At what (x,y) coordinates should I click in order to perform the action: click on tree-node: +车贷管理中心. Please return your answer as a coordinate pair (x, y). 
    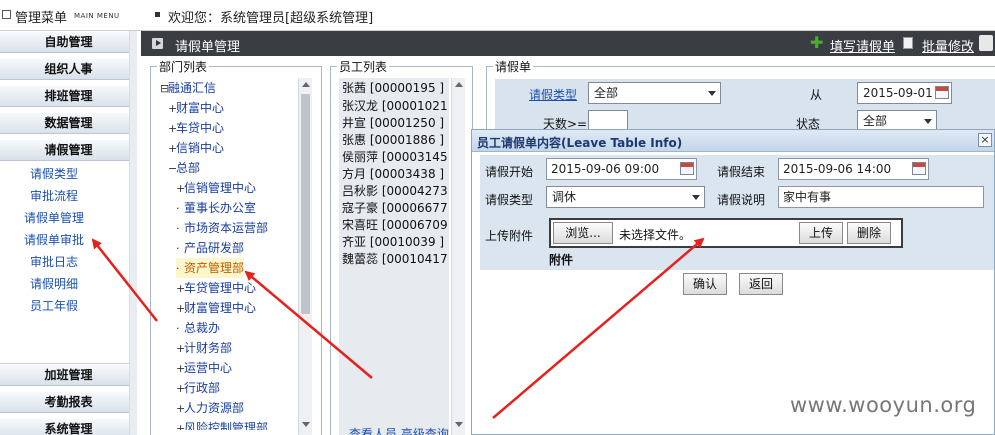
    Looking at the image, I should click on (216, 288).